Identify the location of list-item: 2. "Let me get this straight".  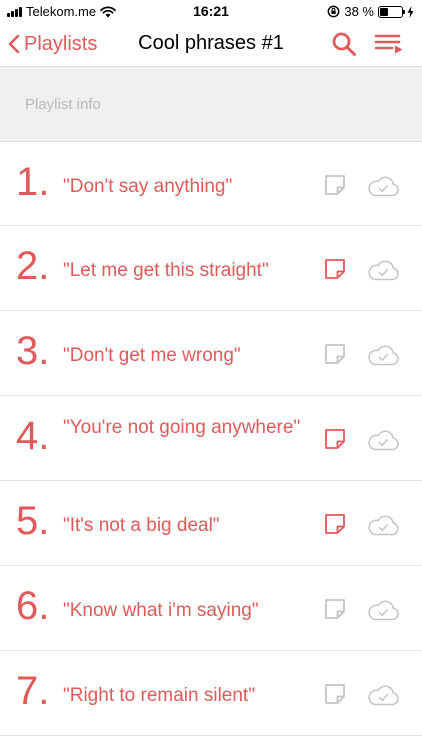
(211, 268).